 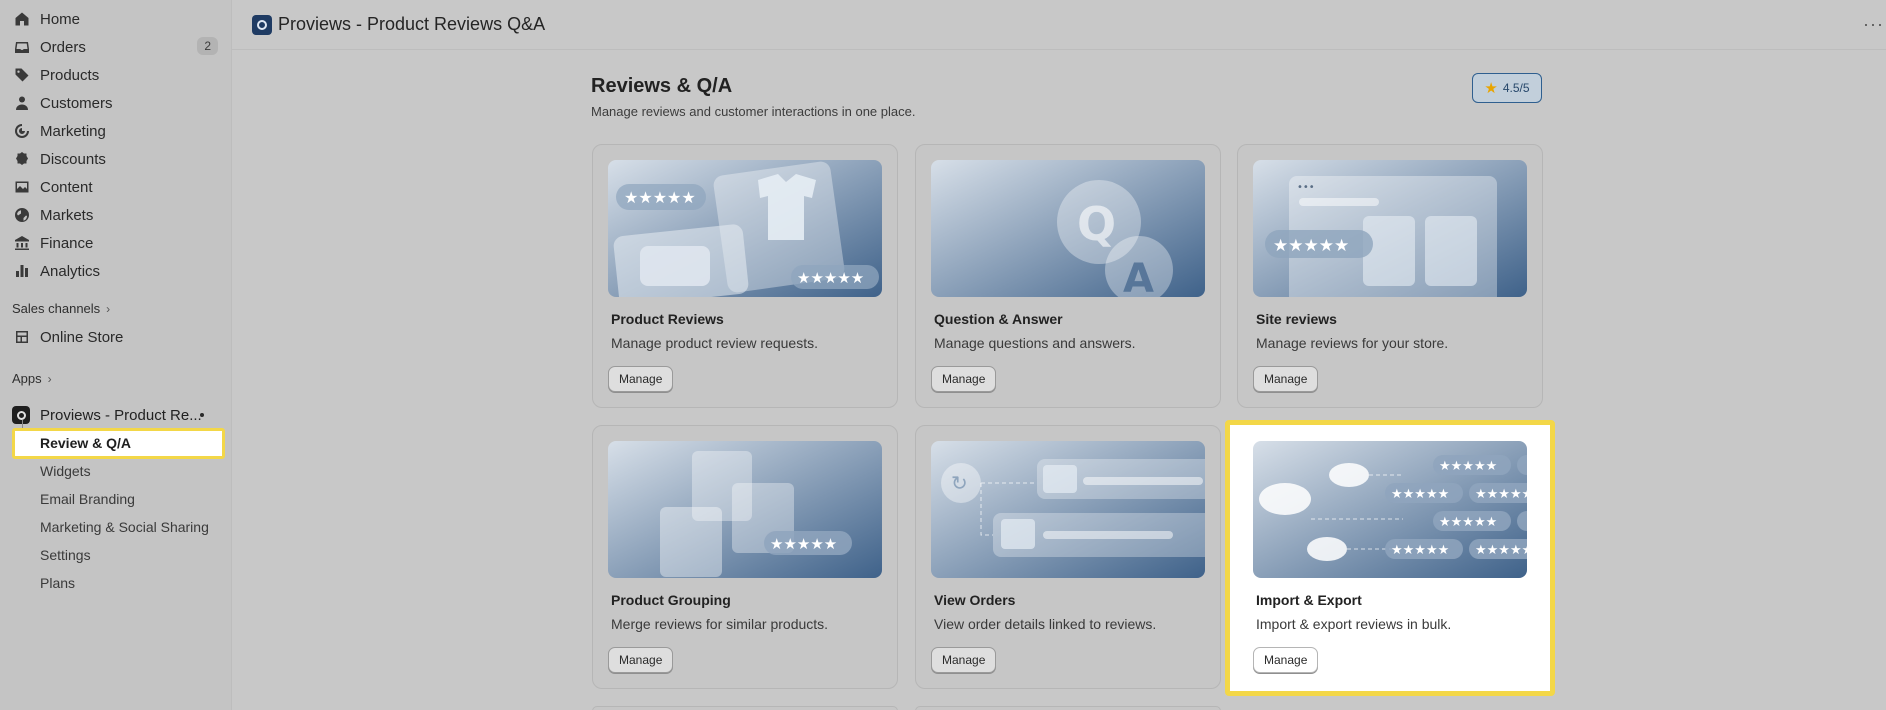 What do you see at coordinates (641, 379) in the screenshot?
I see `manage-product-reviews-button: Manage` at bounding box center [641, 379].